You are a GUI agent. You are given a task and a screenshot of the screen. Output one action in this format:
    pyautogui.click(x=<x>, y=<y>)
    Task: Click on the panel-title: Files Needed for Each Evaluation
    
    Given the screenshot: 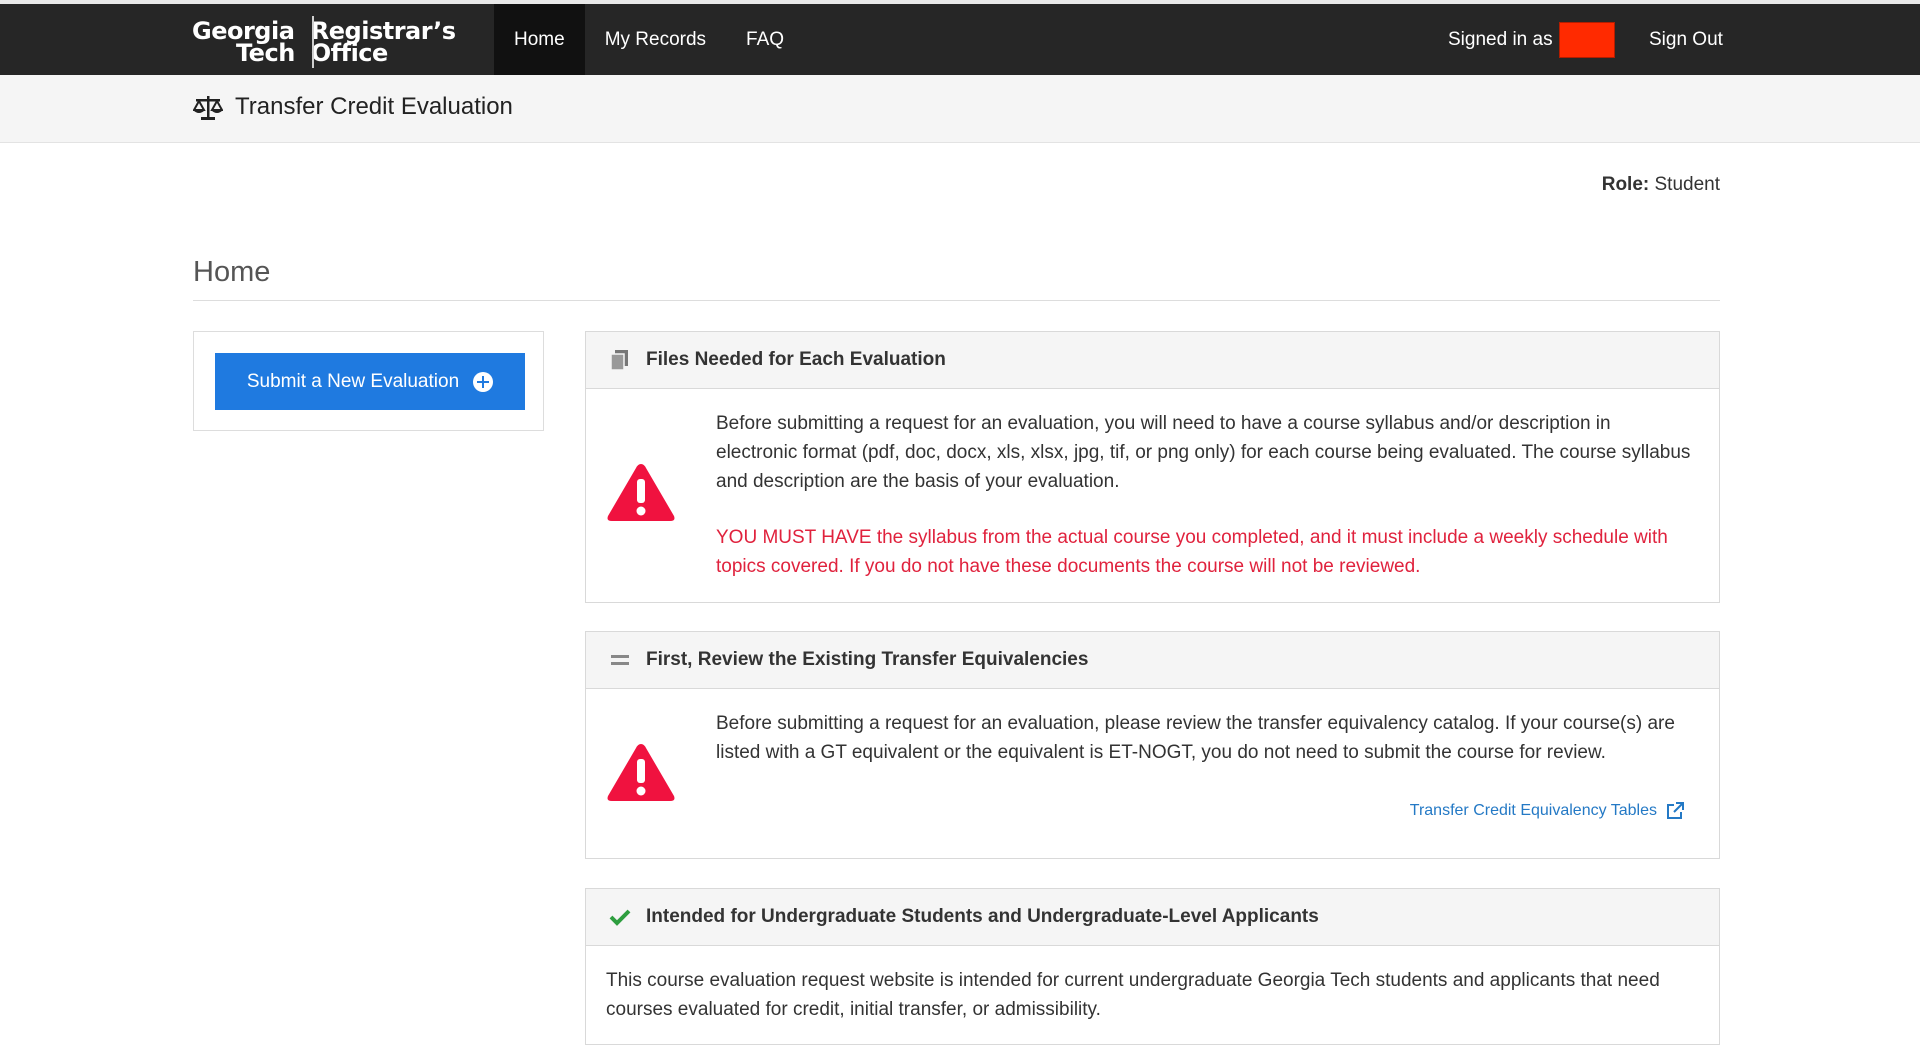 What is the action you would take?
    pyautogui.click(x=796, y=359)
    